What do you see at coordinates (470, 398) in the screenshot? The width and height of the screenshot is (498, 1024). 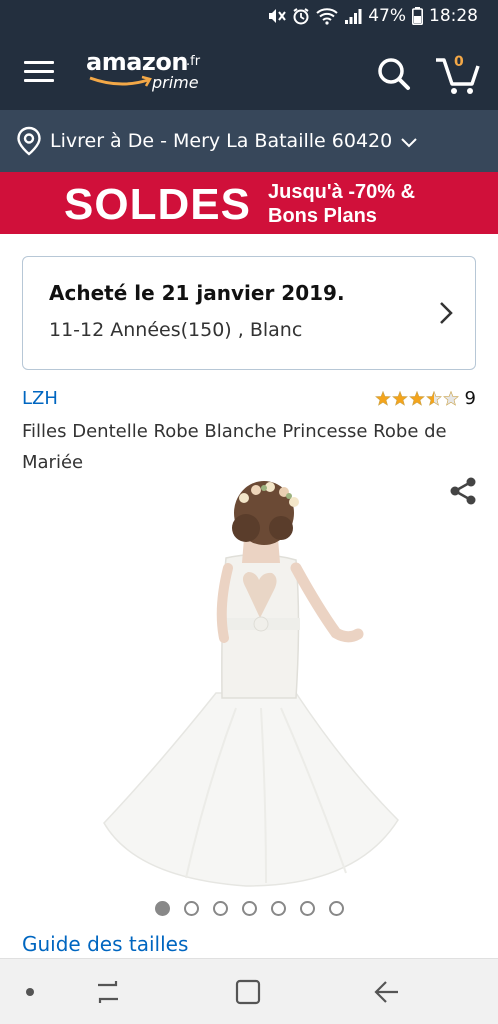 I see `review-count: 9` at bounding box center [470, 398].